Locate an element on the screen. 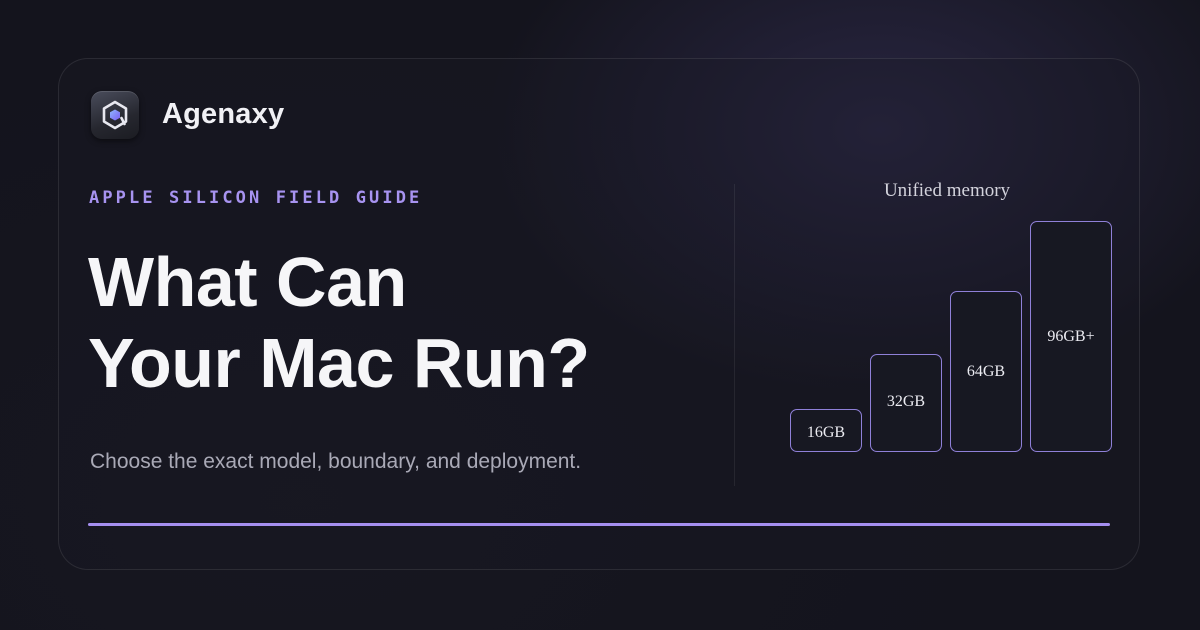 The image size is (1200, 630). memory-tier-16gb: 16GB is located at coordinates (826, 430).